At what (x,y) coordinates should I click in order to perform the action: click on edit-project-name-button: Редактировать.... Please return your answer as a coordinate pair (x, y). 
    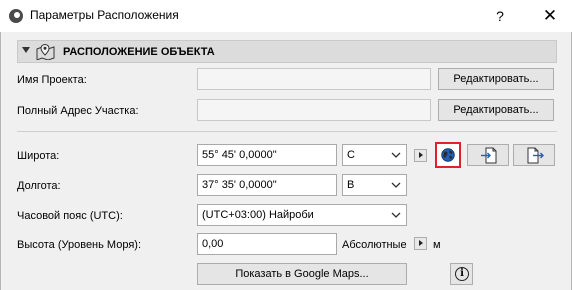
    Looking at the image, I should click on (496, 79).